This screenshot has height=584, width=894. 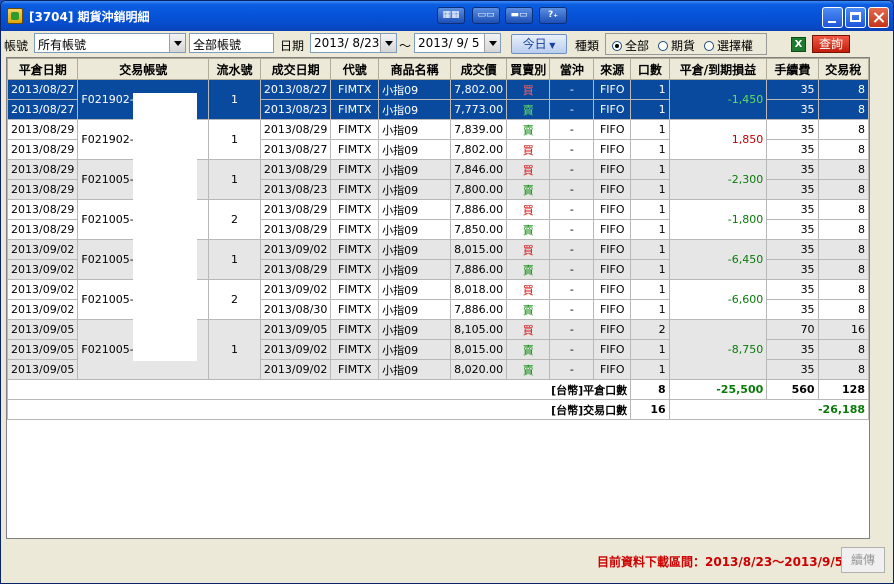 I want to click on column-header: 平倉日期, so click(x=42, y=69).